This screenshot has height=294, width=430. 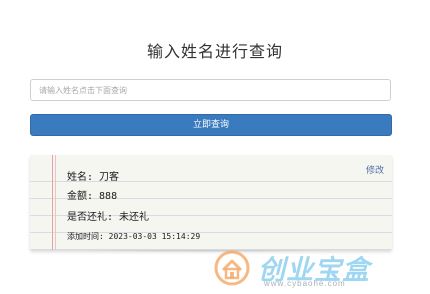 I want to click on name-search-input, so click(x=210, y=90).